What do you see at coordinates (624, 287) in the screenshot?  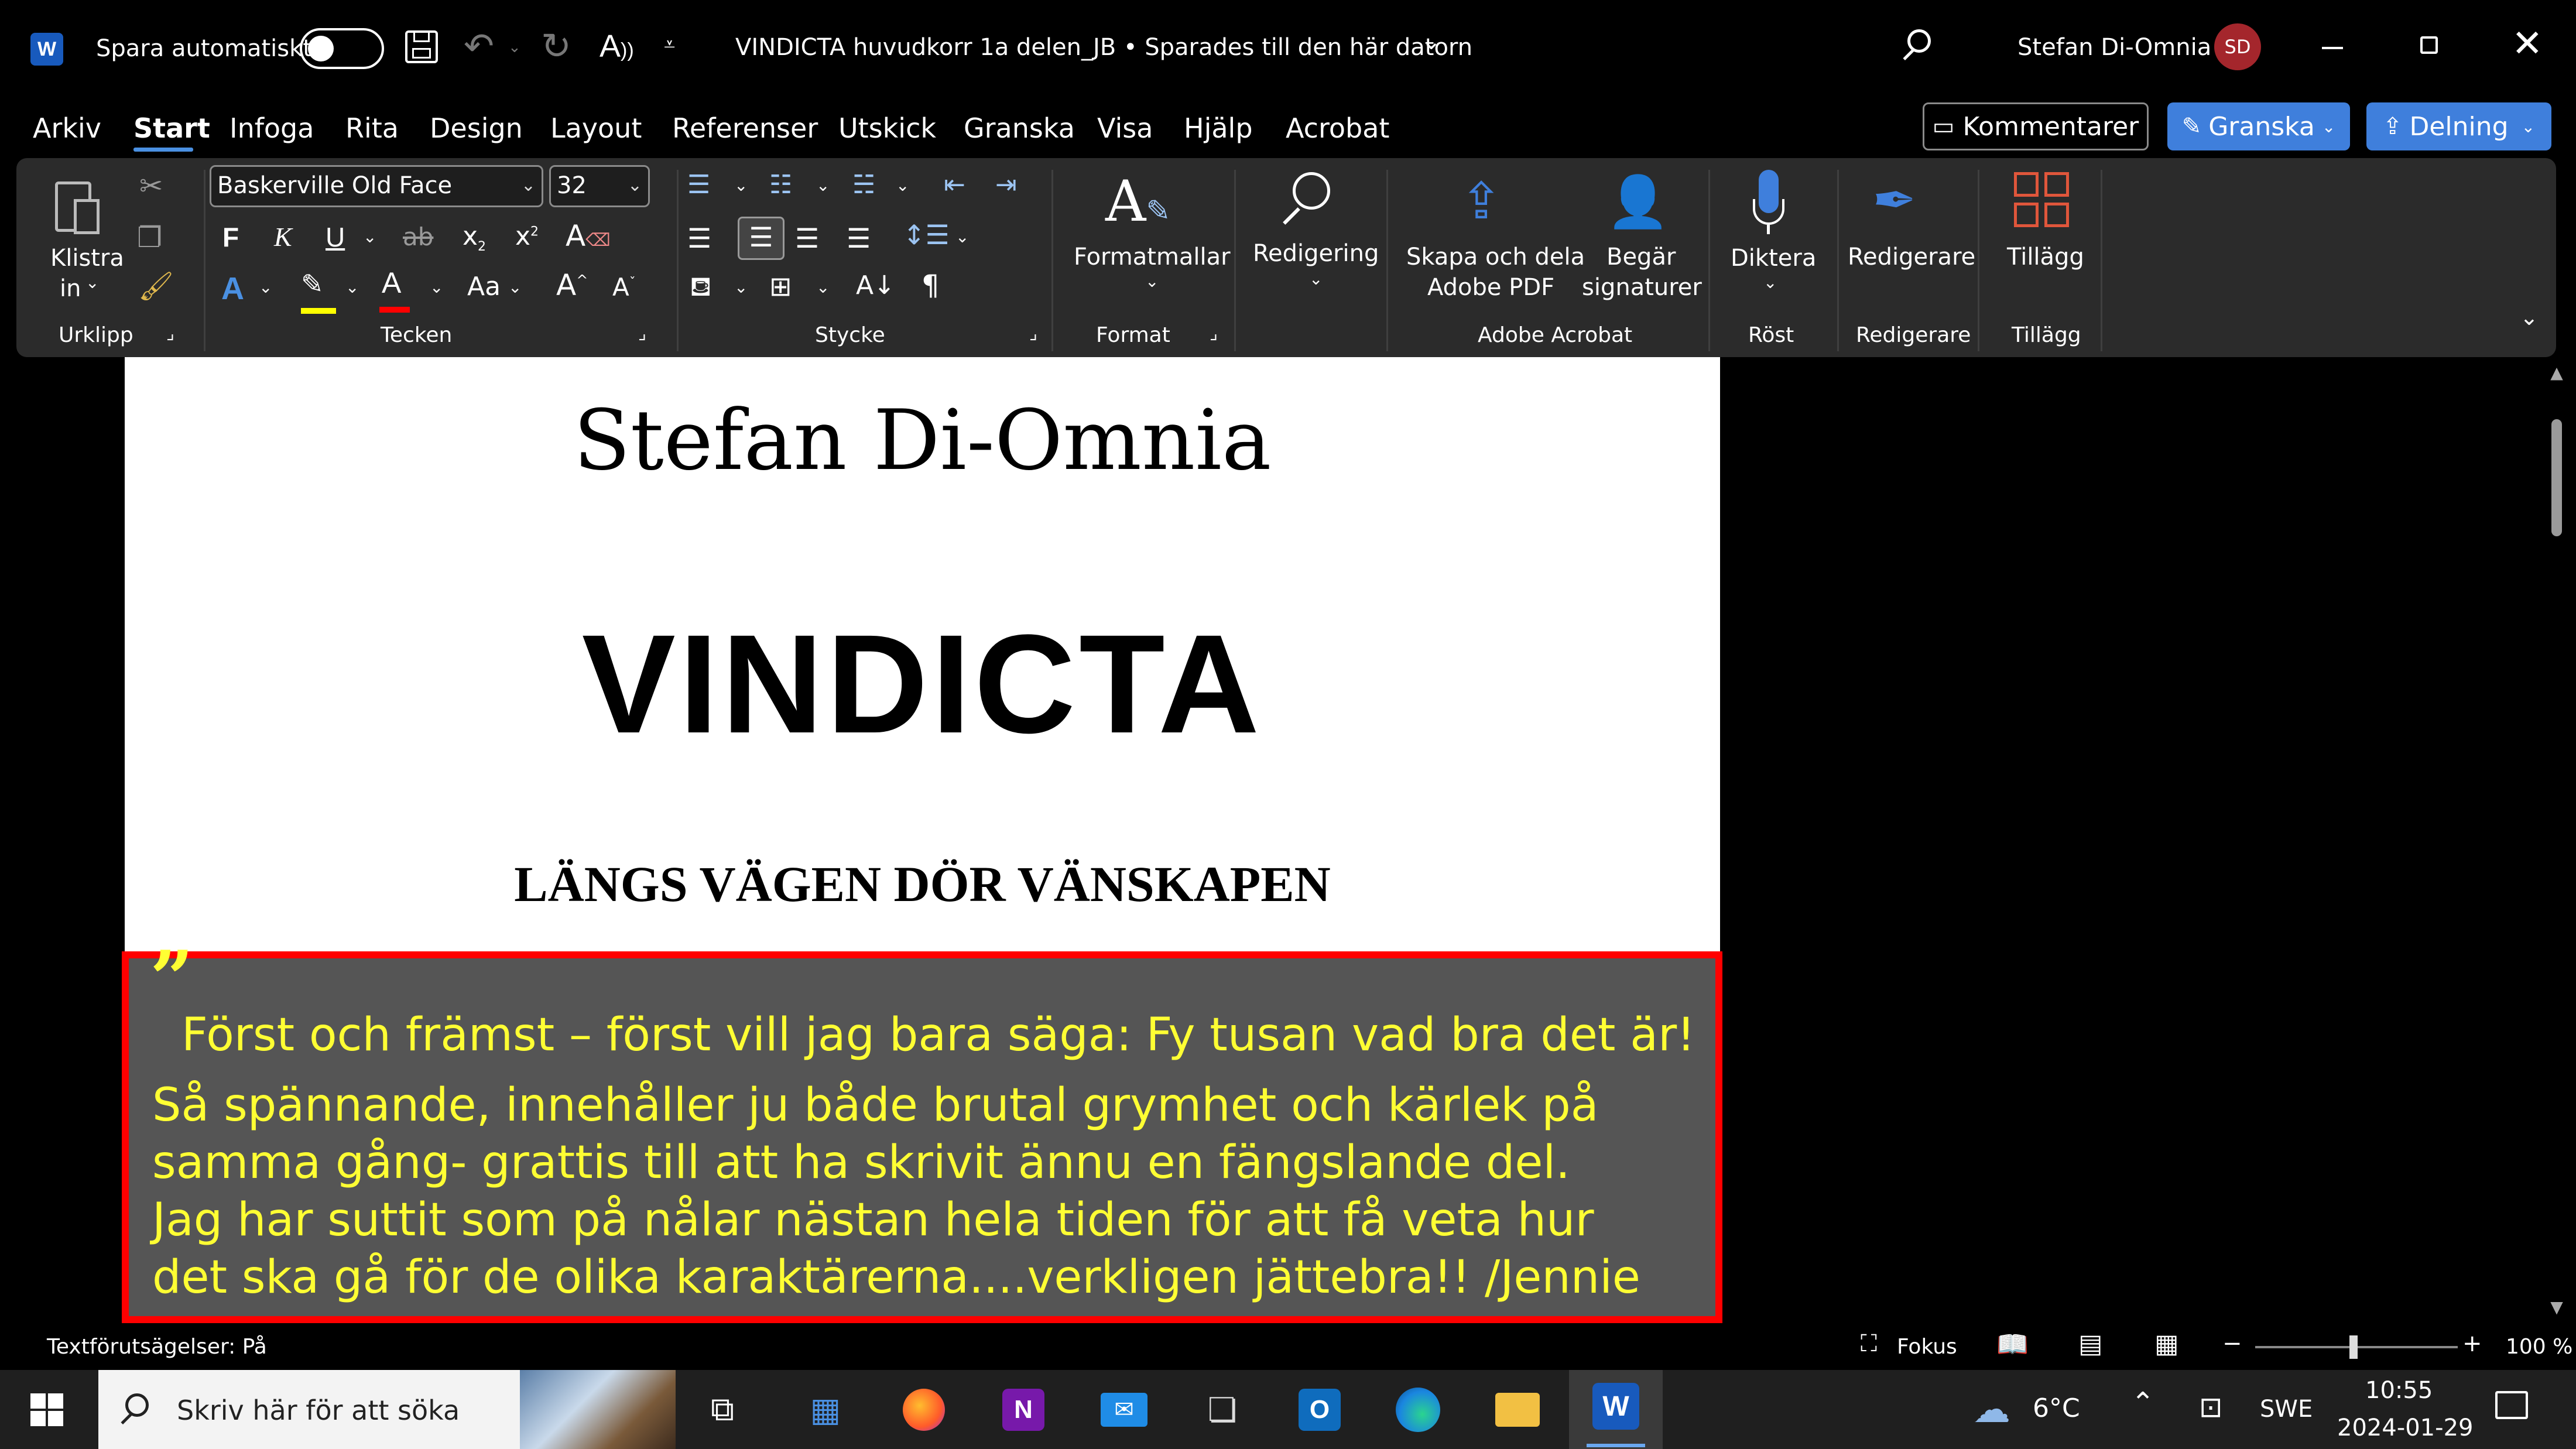 I see `shrink-font-button: Aˇ` at bounding box center [624, 287].